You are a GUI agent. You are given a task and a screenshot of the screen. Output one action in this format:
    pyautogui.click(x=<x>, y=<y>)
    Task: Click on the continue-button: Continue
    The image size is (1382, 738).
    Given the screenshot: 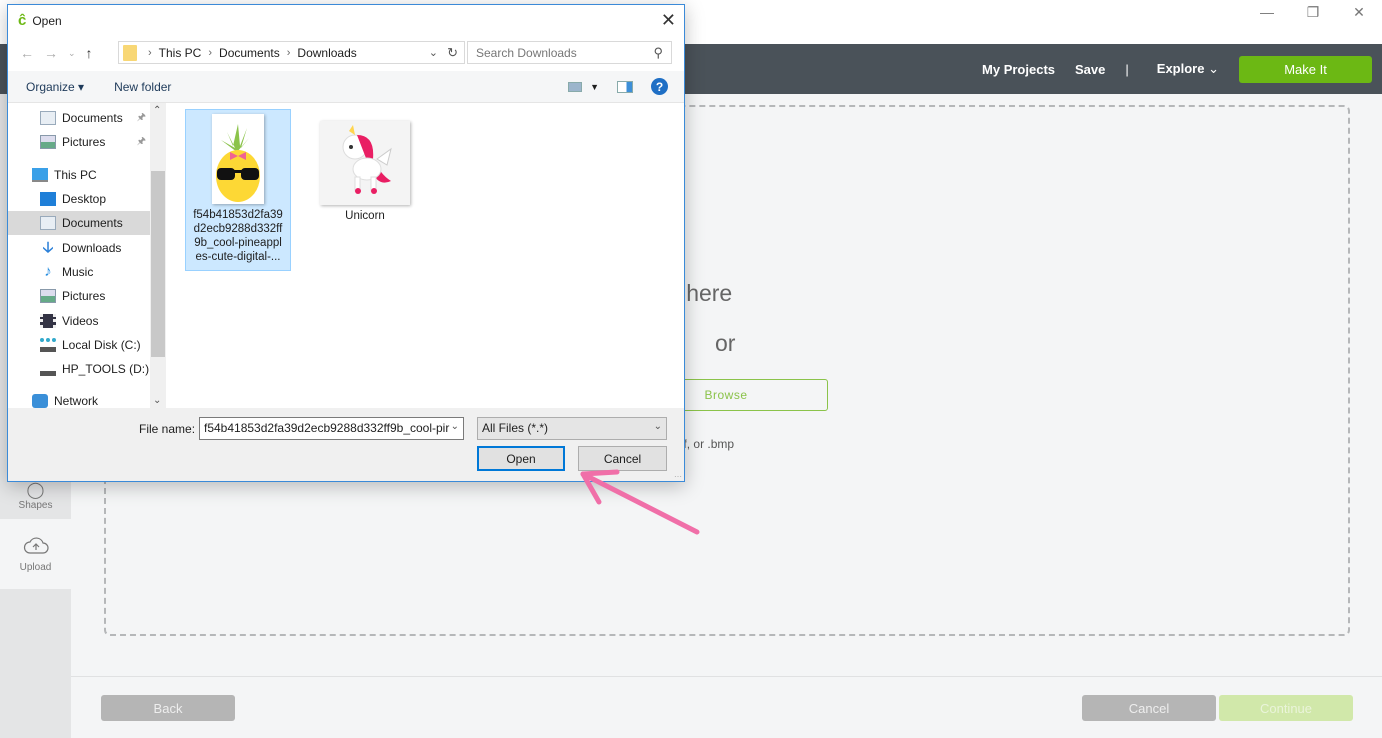 What is the action you would take?
    pyautogui.click(x=1286, y=708)
    